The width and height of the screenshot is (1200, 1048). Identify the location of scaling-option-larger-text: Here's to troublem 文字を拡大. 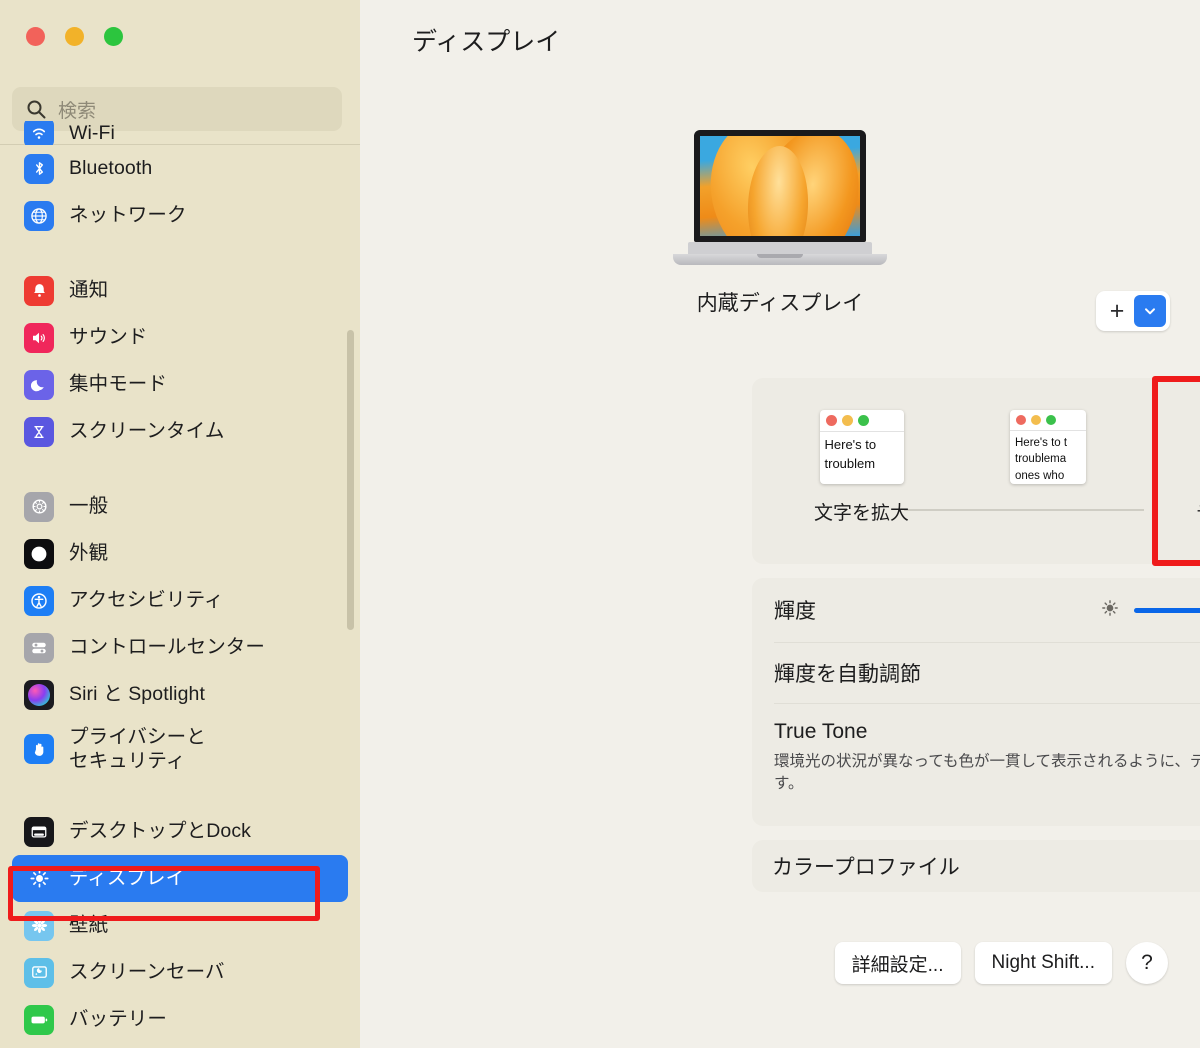
(861, 467).